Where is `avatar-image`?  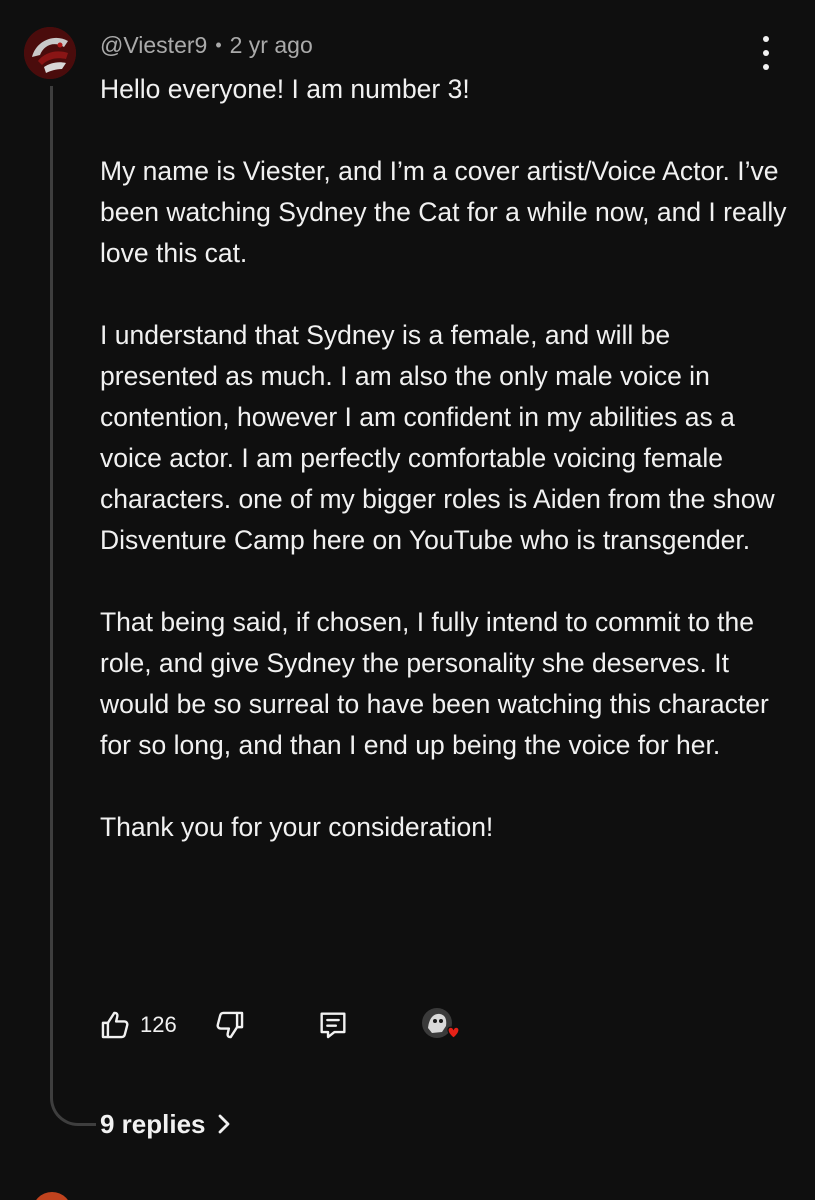
avatar-image is located at coordinates (50, 53).